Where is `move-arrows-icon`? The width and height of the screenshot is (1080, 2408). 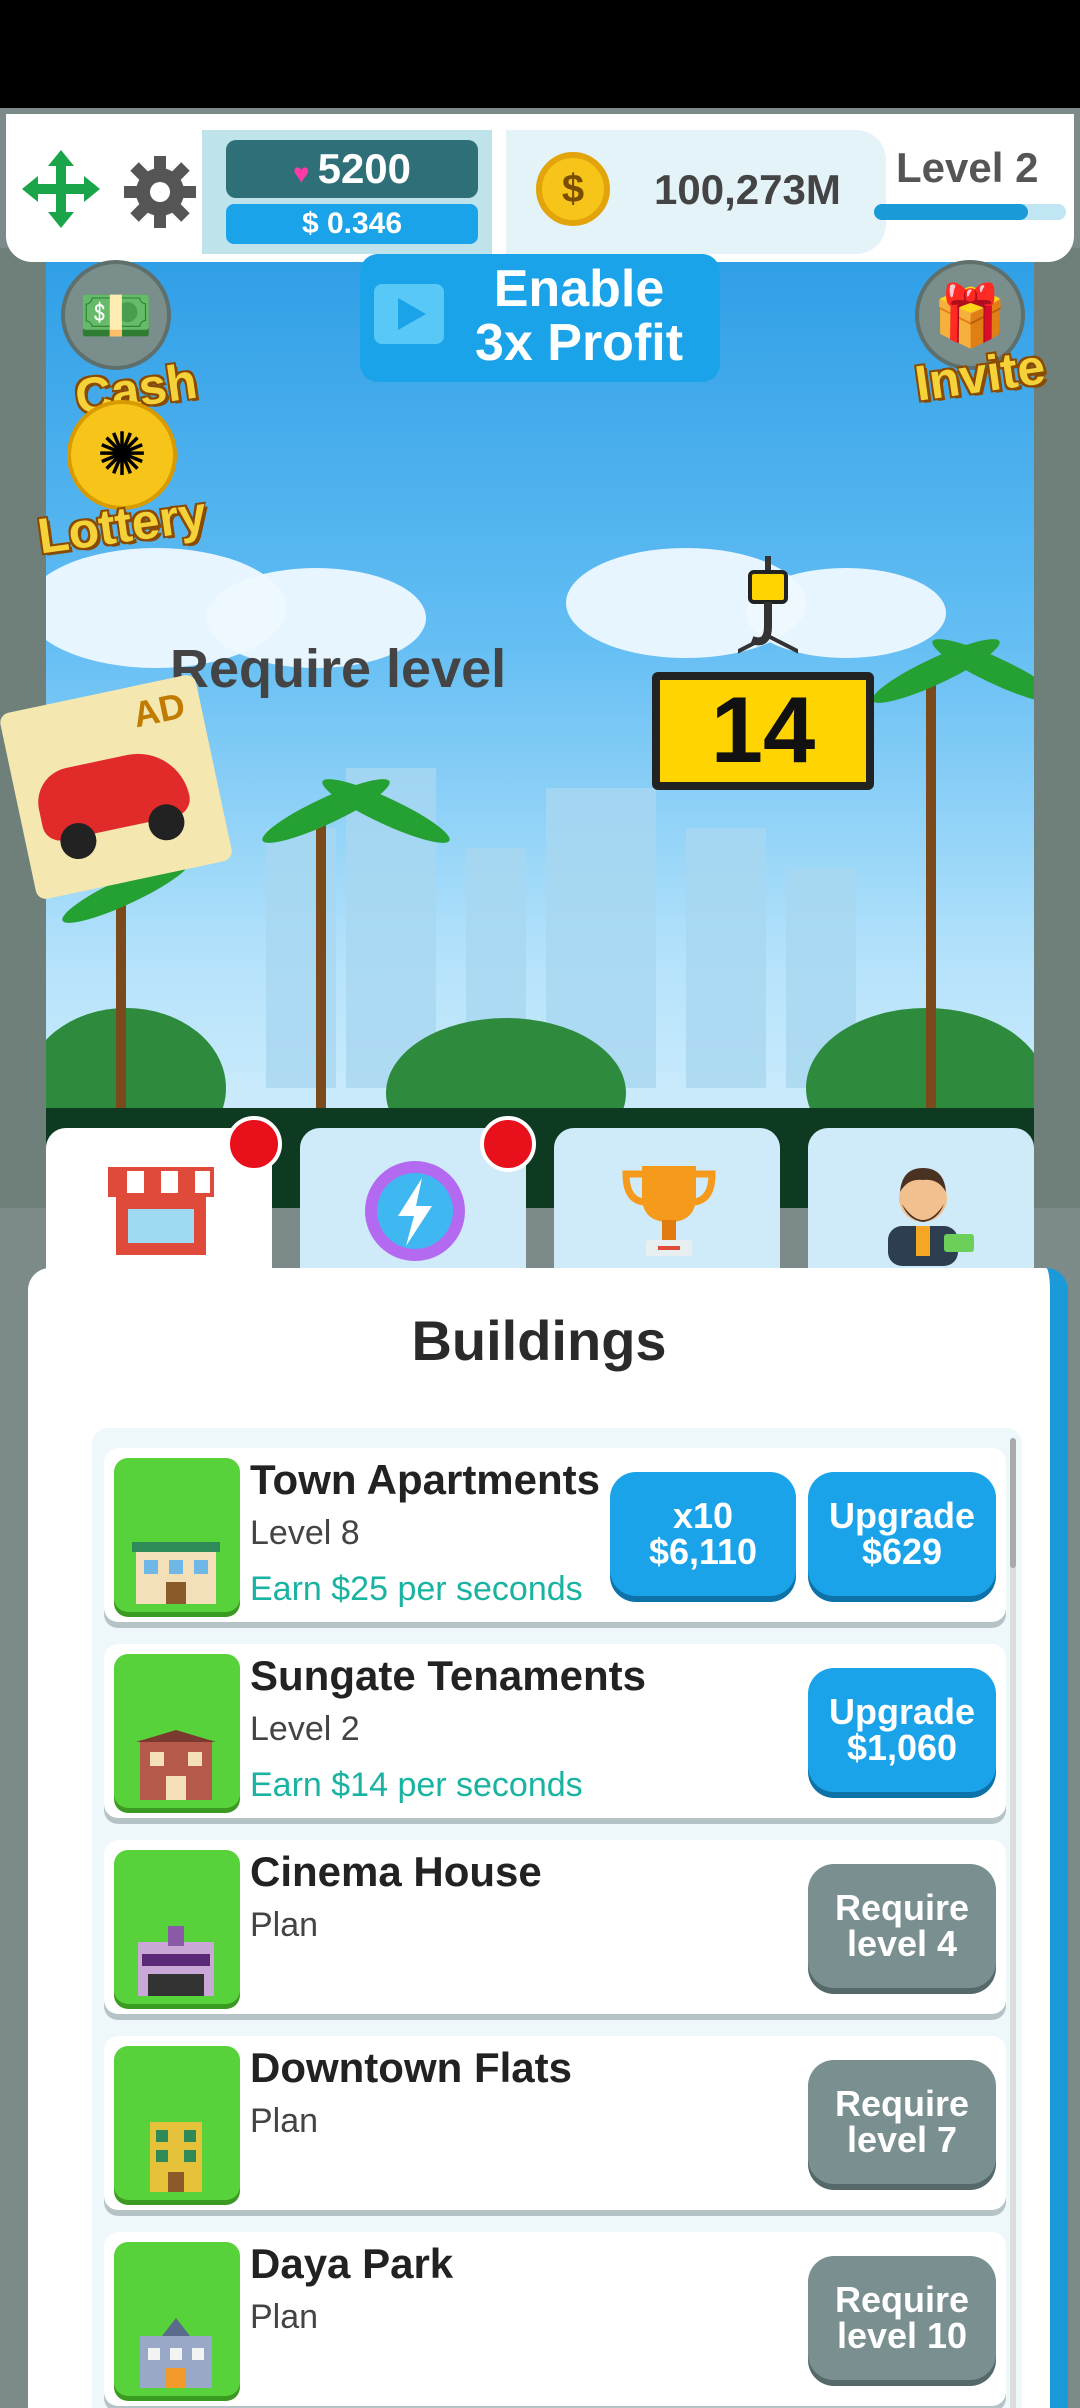
move-arrows-icon is located at coordinates (61, 189).